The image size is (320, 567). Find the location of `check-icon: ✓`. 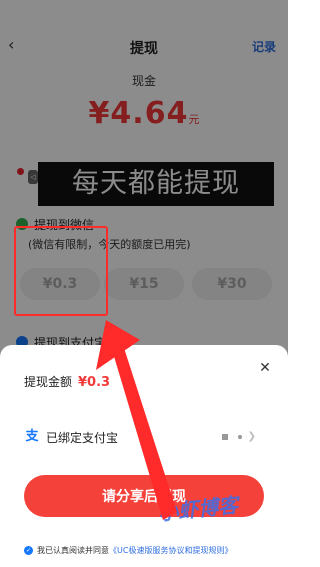

check-icon: ✓ is located at coordinates (28, 550).